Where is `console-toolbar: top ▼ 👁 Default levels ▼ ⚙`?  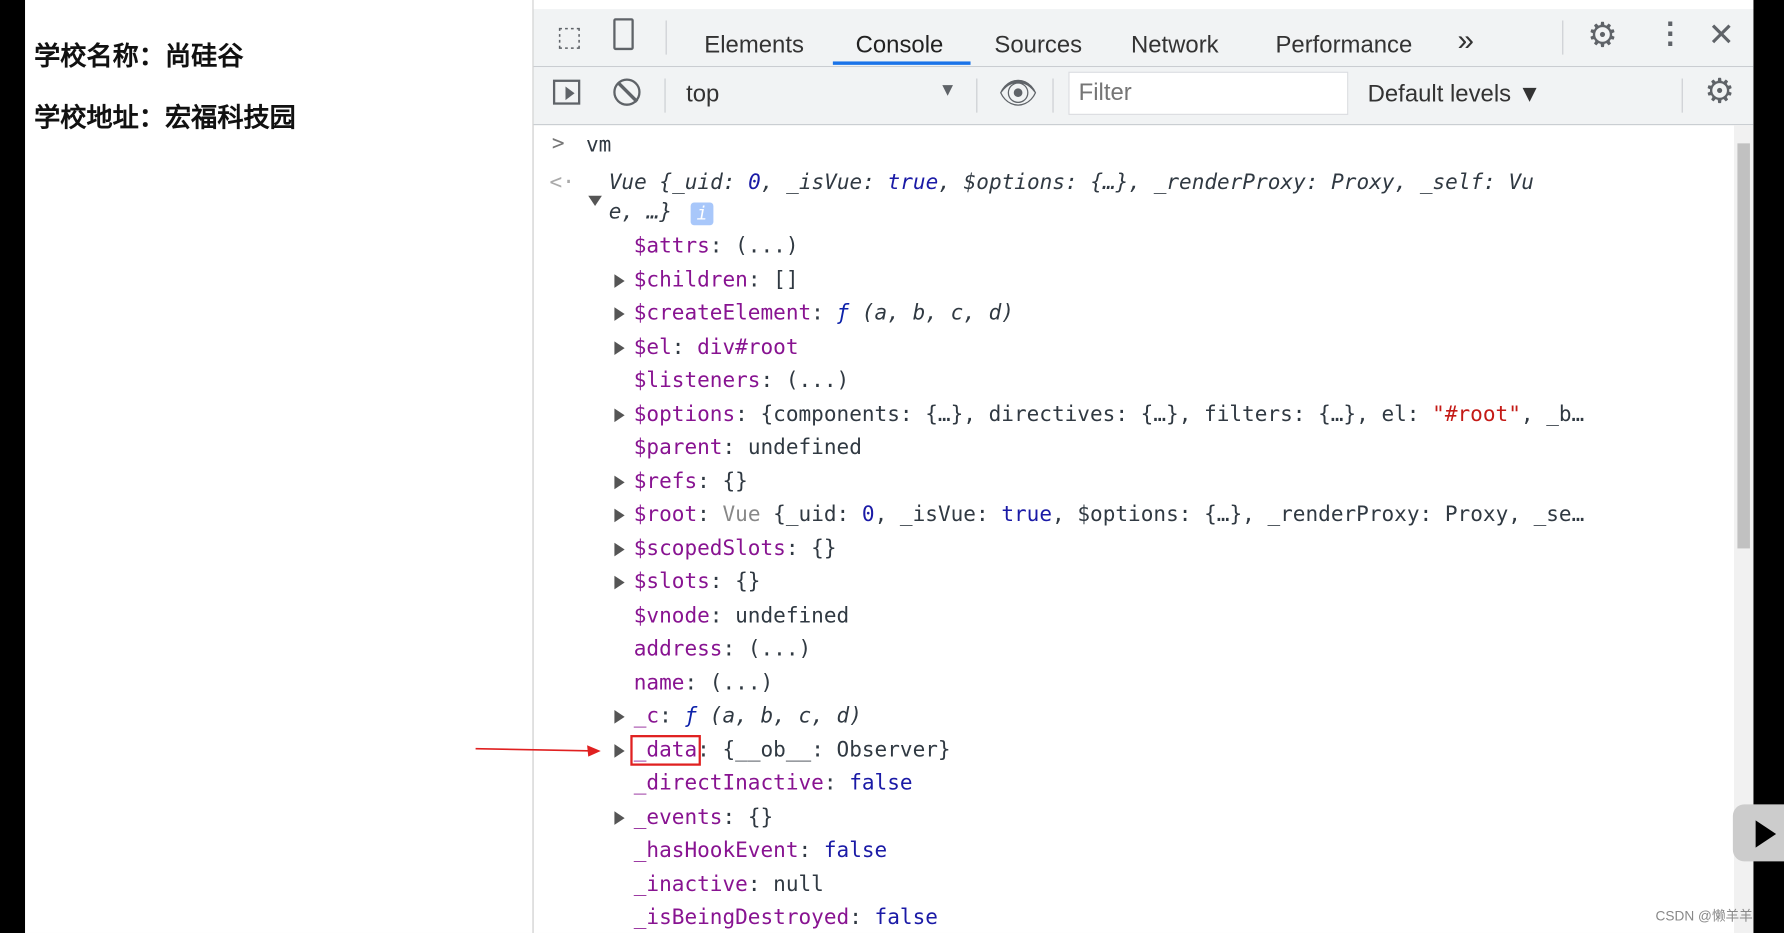 console-toolbar: top ▼ 👁 Default levels ▼ ⚙ is located at coordinates (1143, 96).